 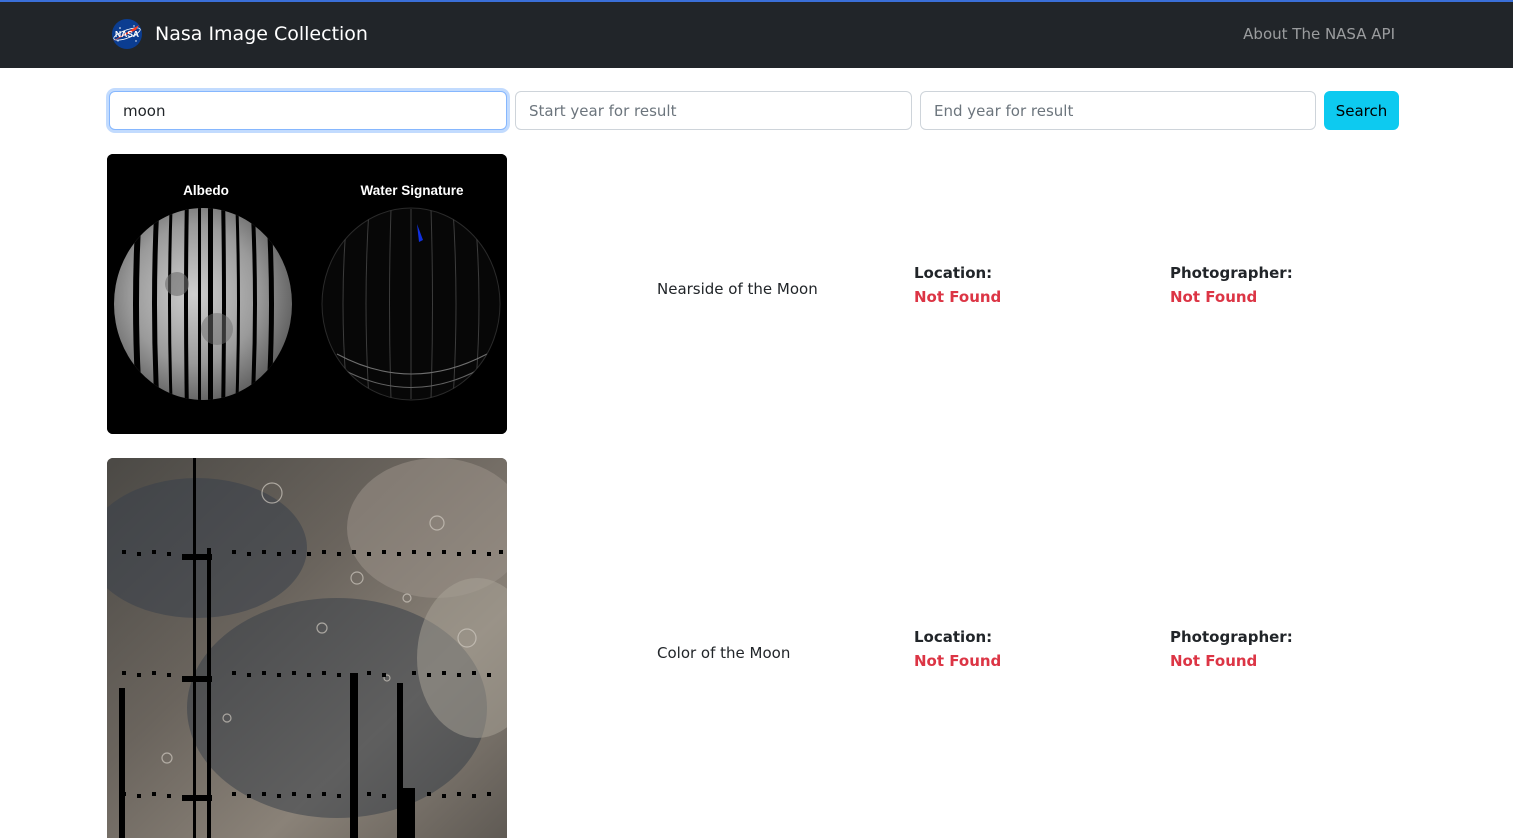 I want to click on search-query-input, so click(x=308, y=110).